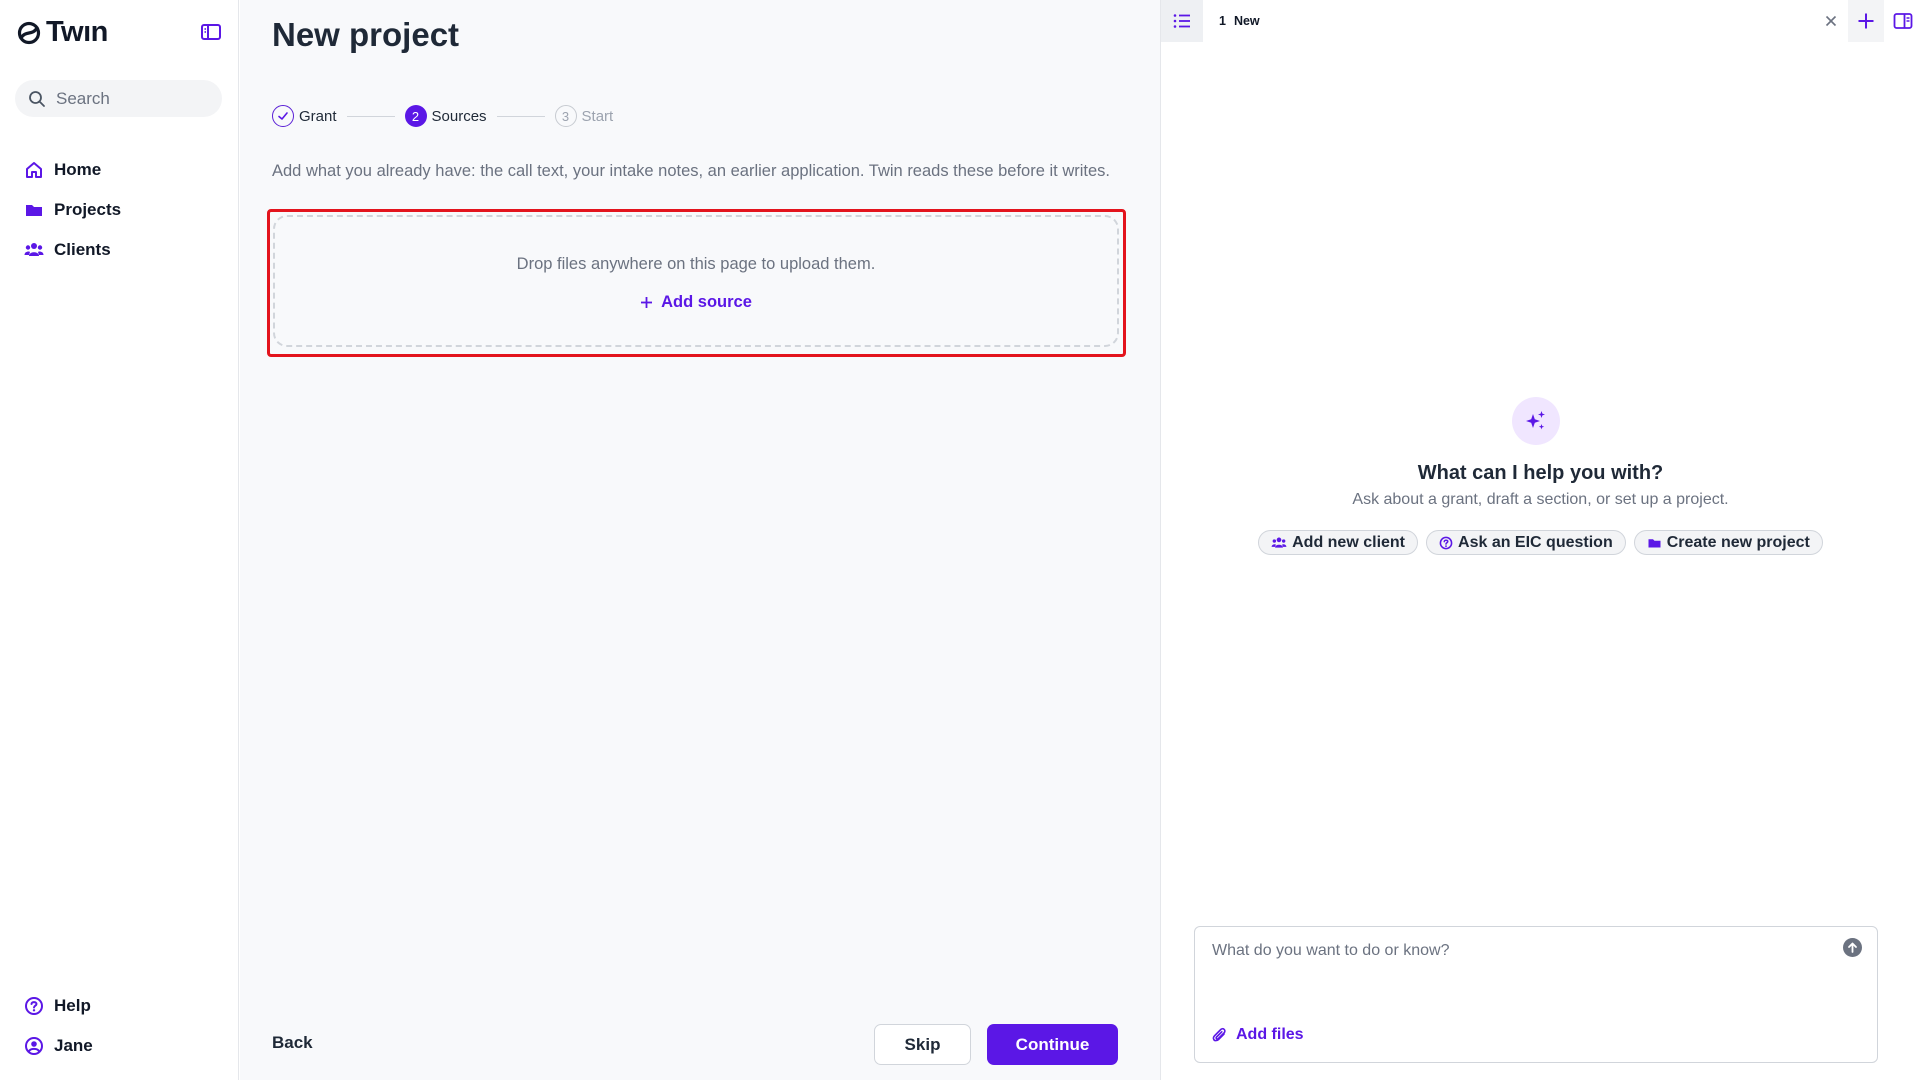  I want to click on step-start: 3 Start, so click(584, 116).